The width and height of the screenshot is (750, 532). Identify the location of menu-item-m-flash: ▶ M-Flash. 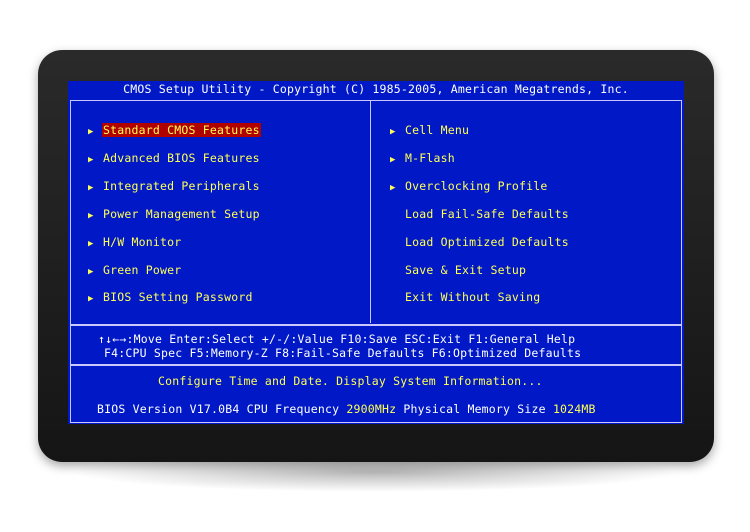
(423, 158).